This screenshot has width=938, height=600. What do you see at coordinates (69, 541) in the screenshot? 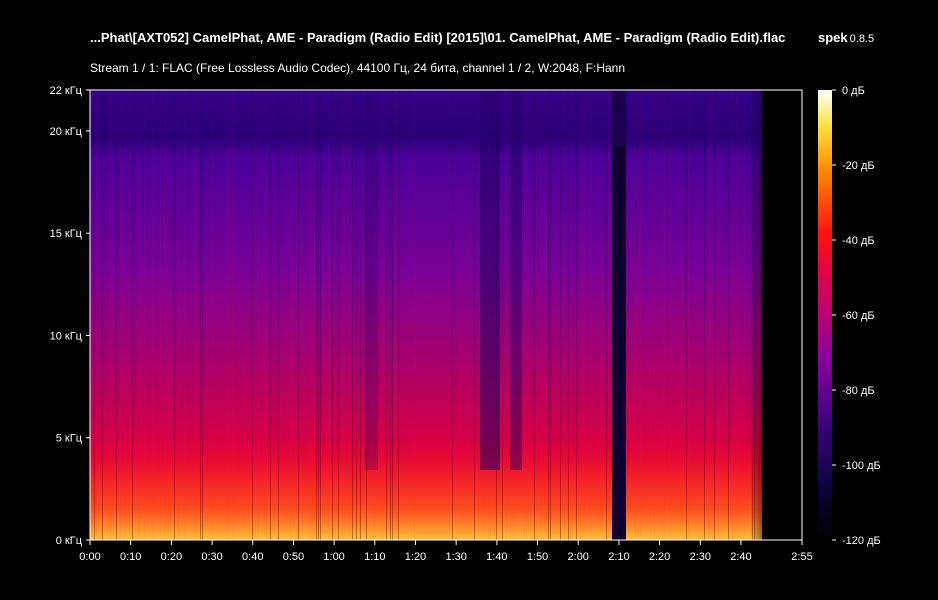
I see `frequency-tick-label: 0 кГц` at bounding box center [69, 541].